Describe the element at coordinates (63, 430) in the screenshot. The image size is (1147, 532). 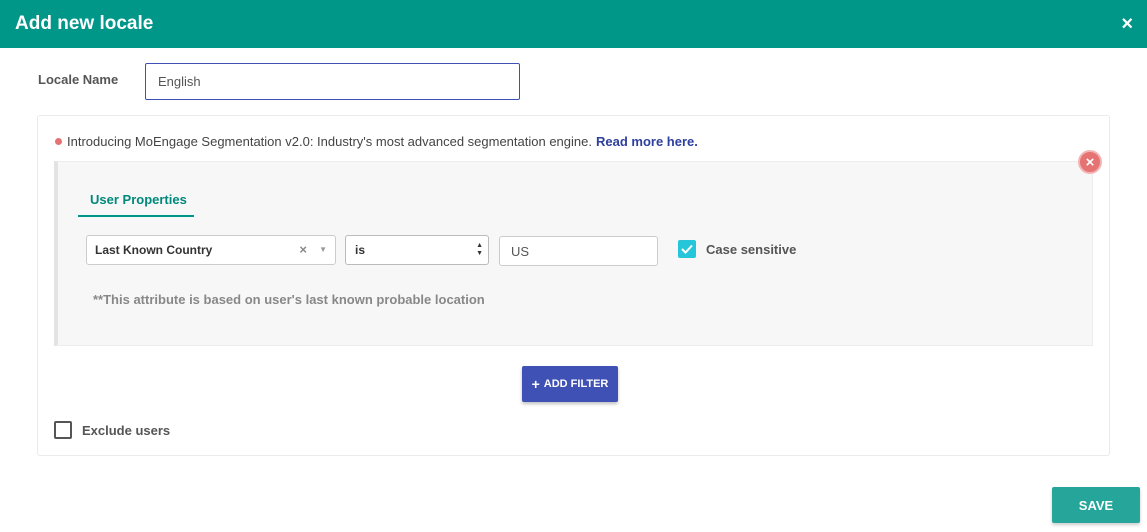
I see `exclude-users-checkbox` at that location.